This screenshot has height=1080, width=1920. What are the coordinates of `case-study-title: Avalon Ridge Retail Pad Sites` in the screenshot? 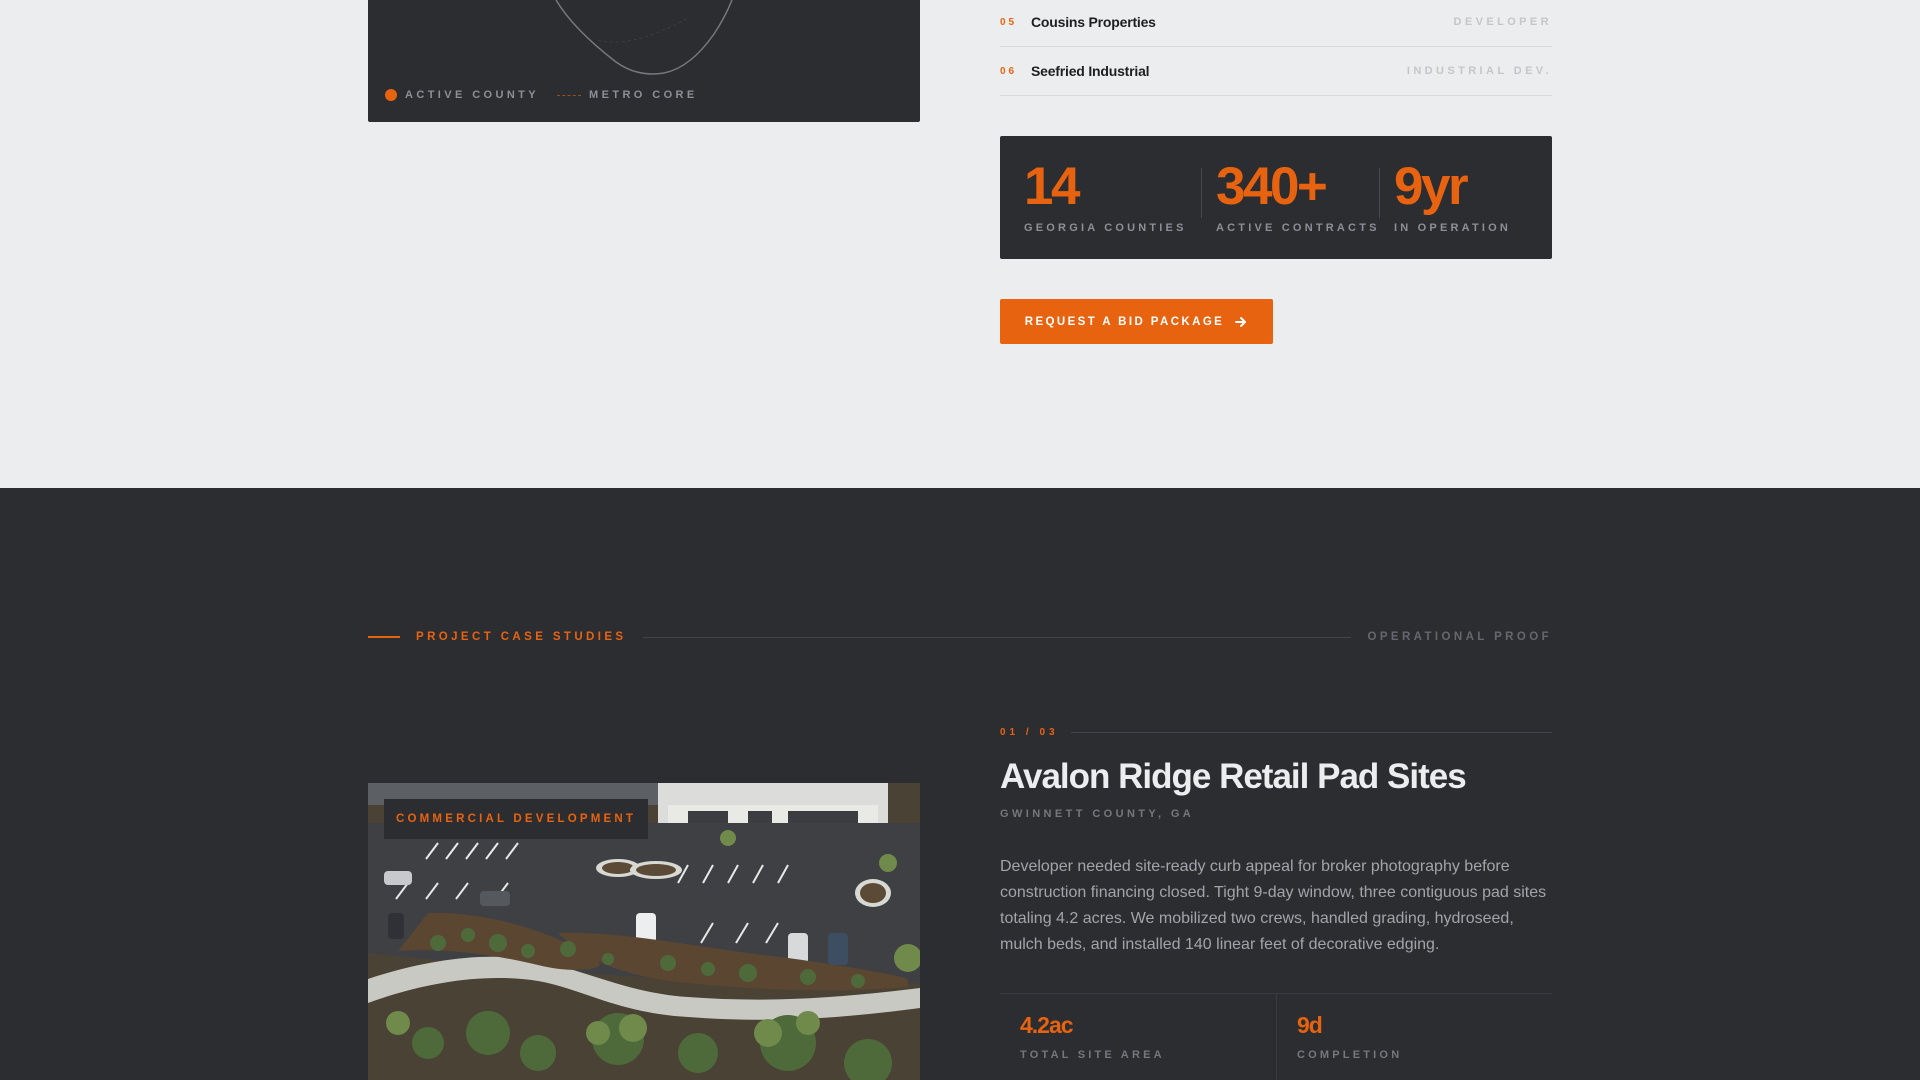 It's located at (1233, 776).